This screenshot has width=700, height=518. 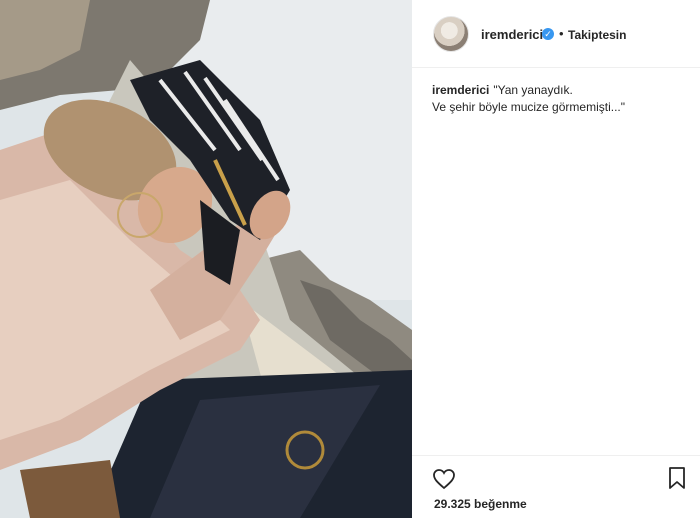 I want to click on bookmark-icon, so click(x=677, y=478).